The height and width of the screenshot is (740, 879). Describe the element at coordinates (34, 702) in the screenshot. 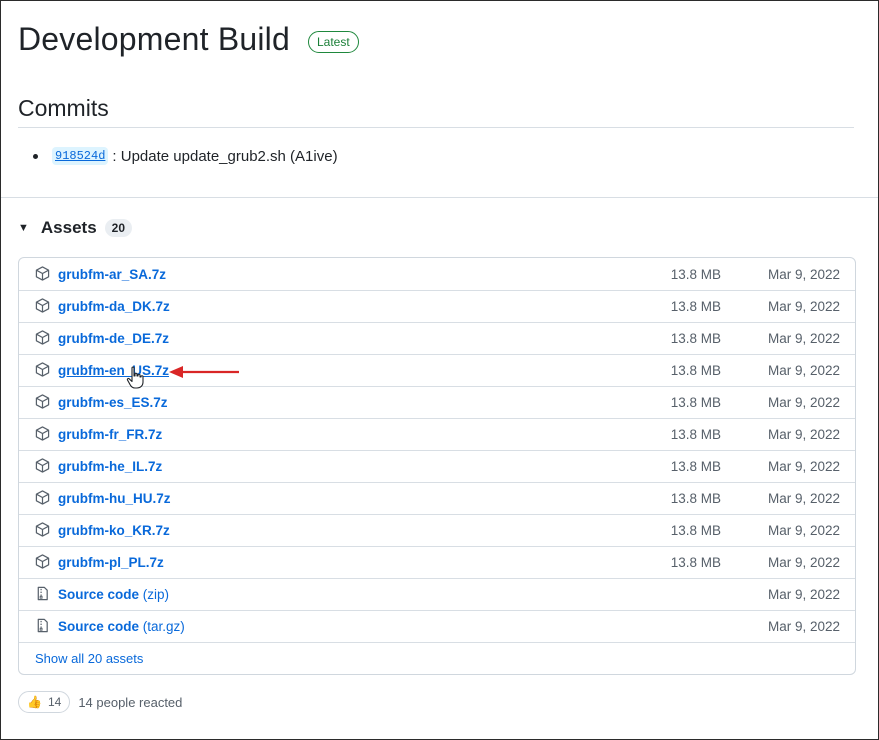

I see `thumbs-up-icon: 👍` at that location.